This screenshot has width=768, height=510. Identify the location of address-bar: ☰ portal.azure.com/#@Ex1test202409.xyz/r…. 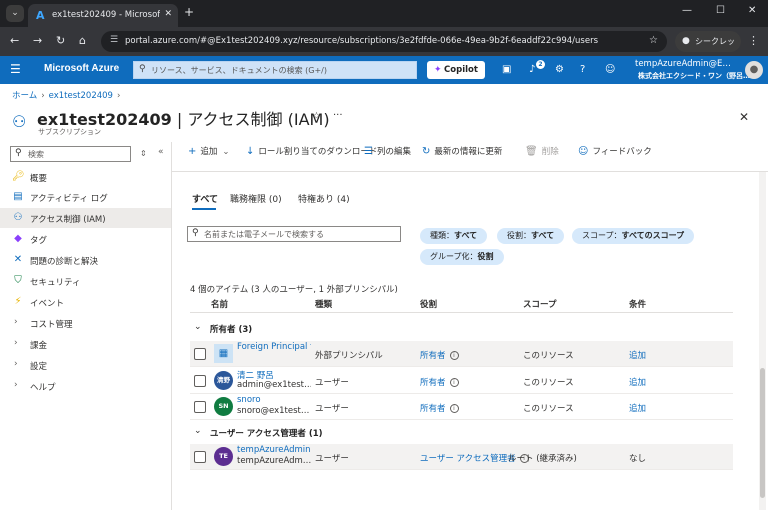
(384, 41).